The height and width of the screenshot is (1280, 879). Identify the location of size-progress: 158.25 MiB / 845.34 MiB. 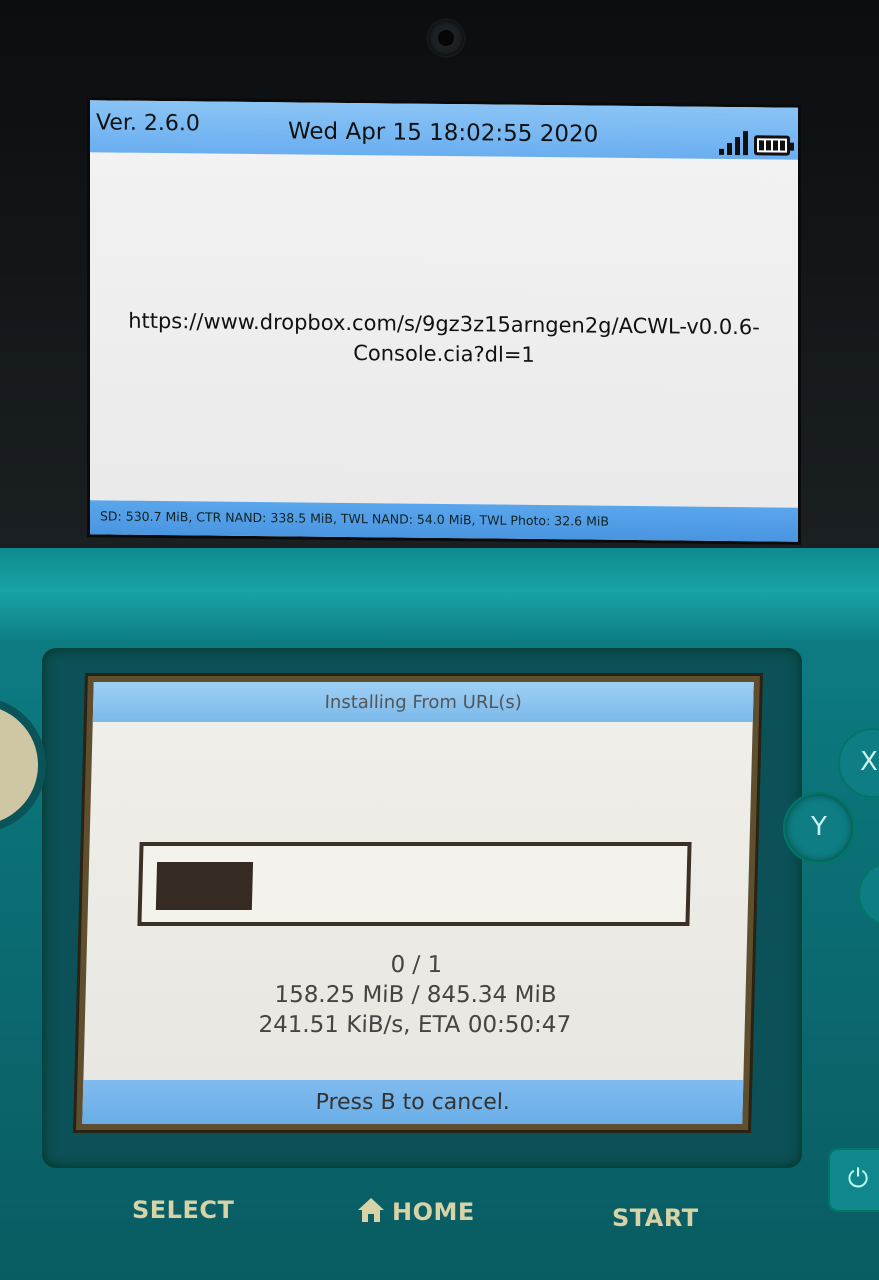
(415, 995).